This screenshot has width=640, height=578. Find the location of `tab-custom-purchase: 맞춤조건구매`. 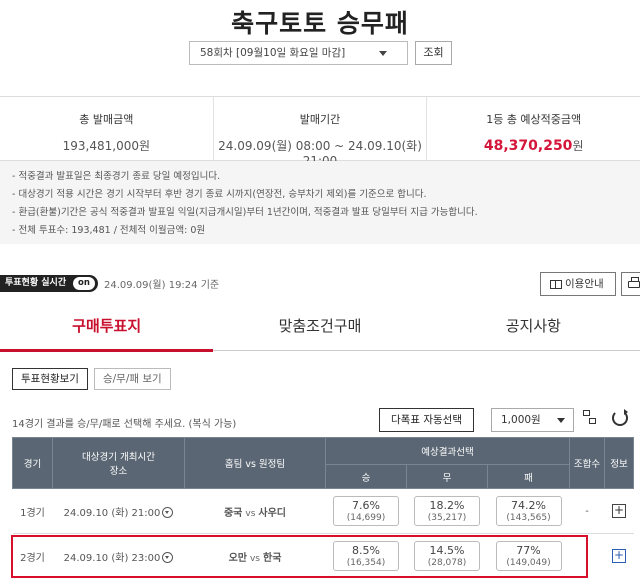

tab-custom-purchase: 맞춤조건구매 is located at coordinates (319, 326).